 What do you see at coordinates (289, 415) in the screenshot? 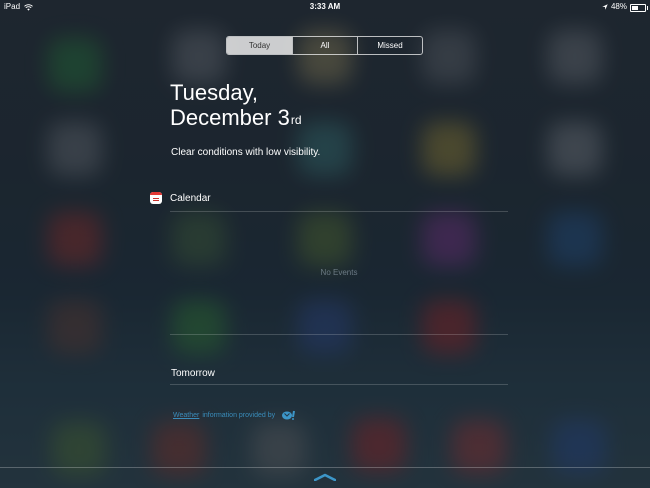
I see `yahoo-logo-icon` at bounding box center [289, 415].